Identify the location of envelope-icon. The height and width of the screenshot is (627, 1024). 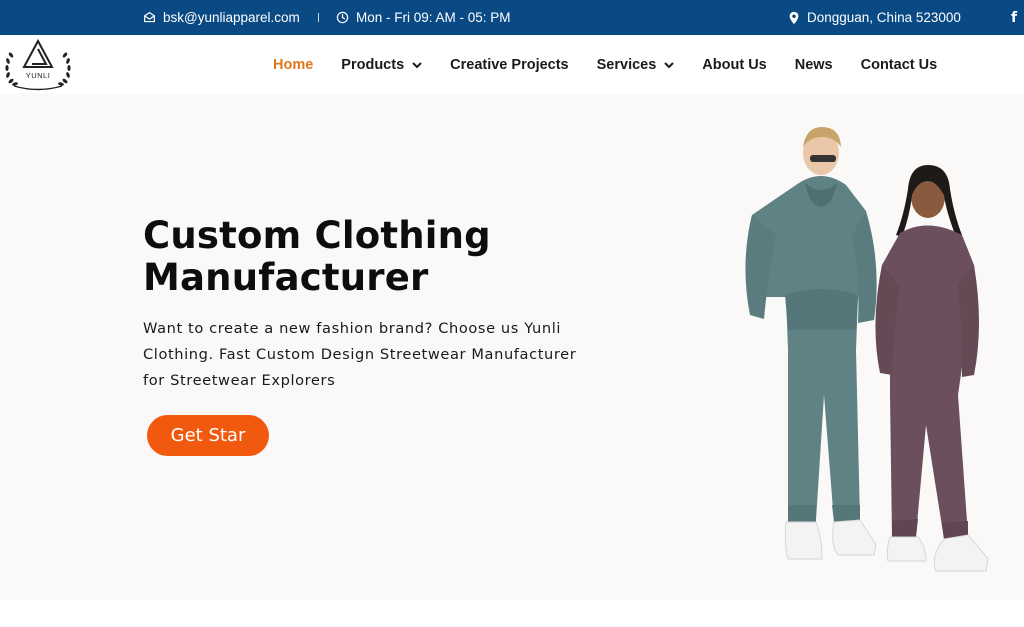
(149, 17).